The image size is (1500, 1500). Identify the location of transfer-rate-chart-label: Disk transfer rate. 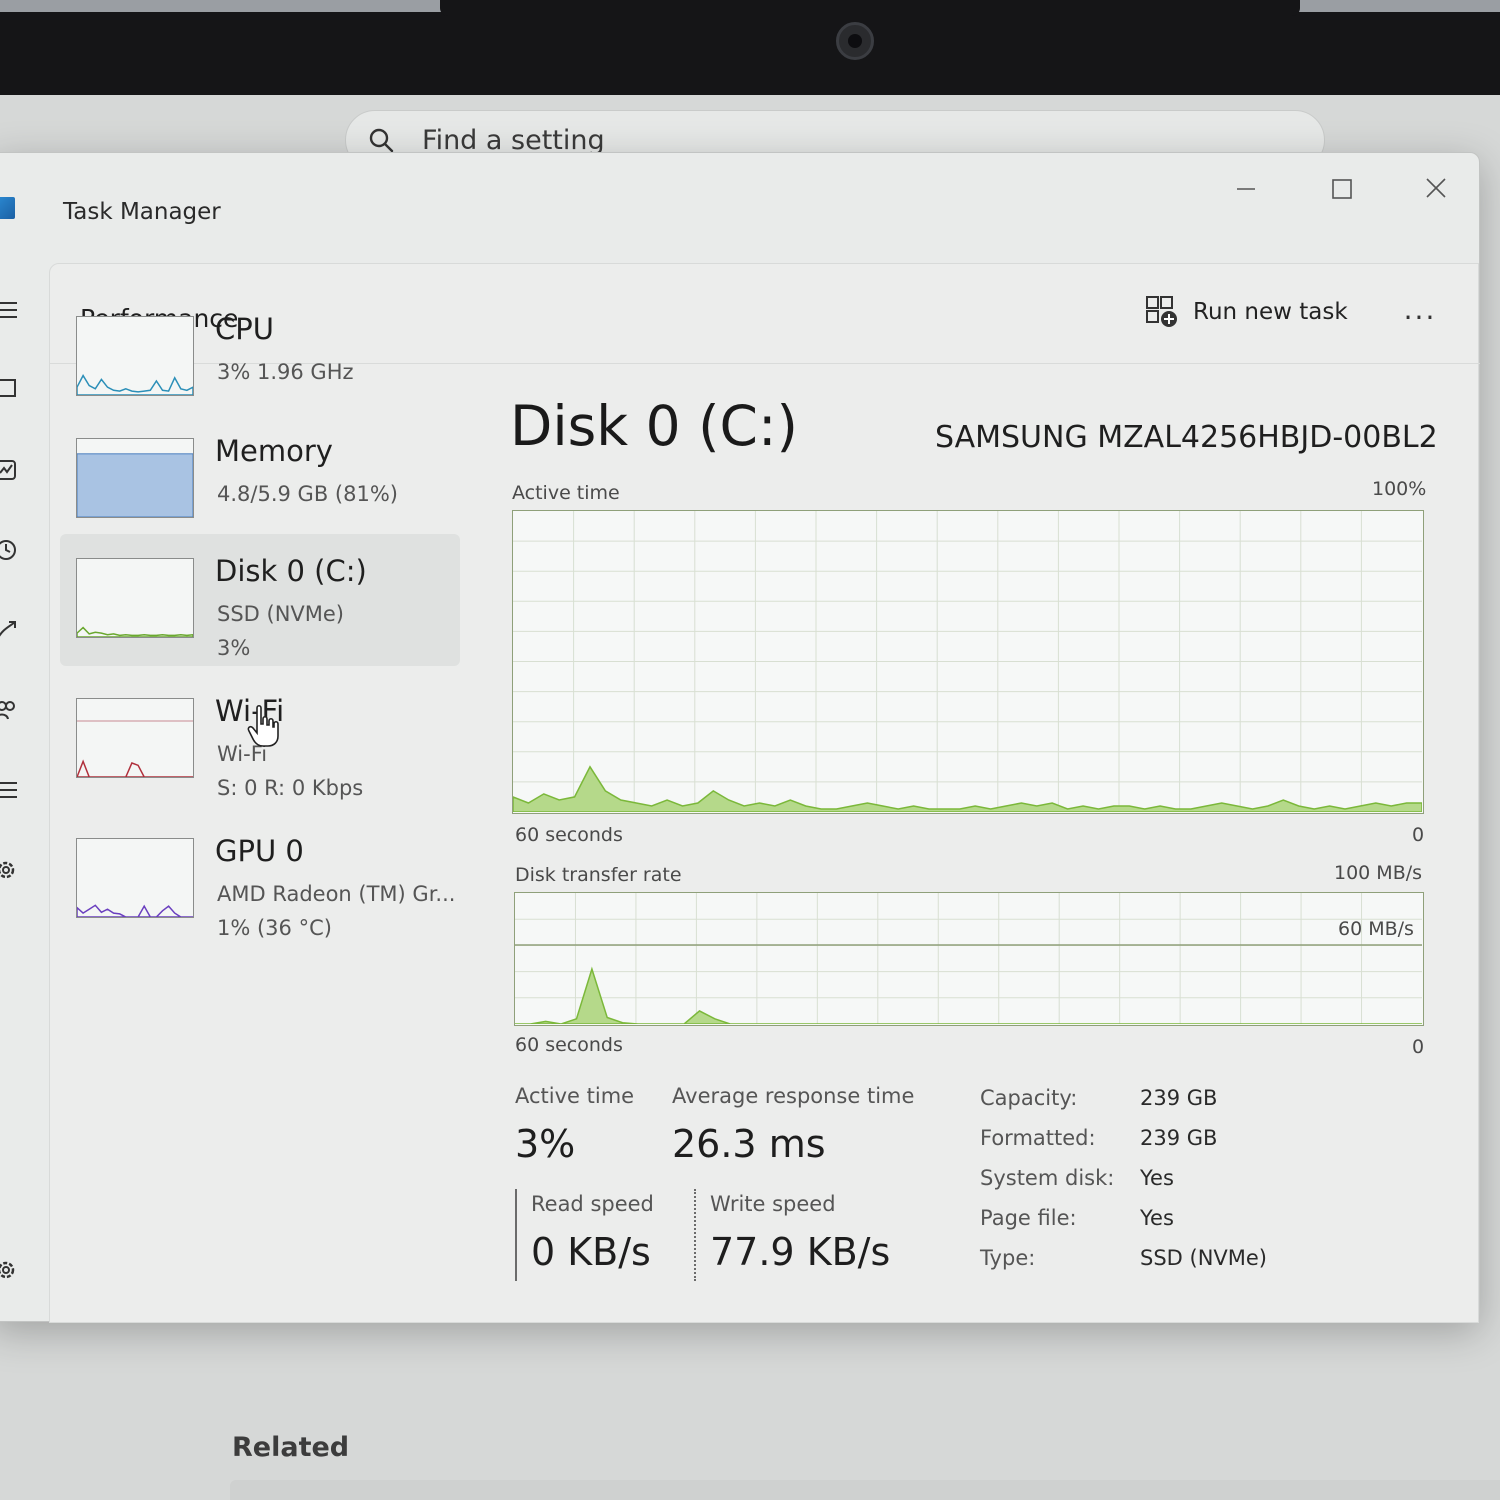
(598, 875).